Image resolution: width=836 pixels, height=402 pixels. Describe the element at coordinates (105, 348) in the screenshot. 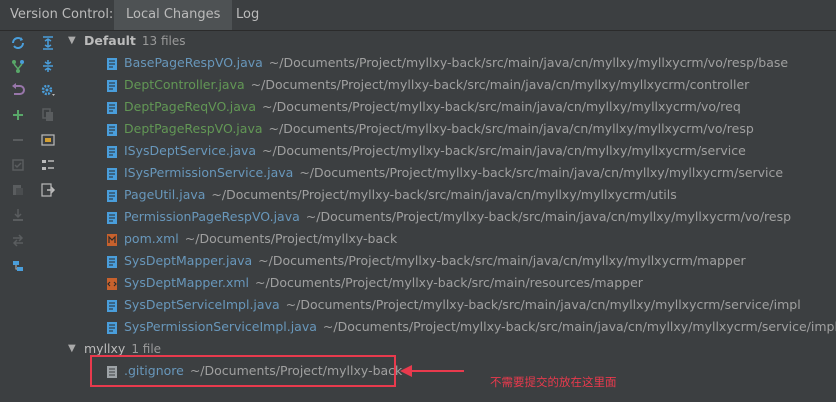

I see `changelist-name: myllxy` at that location.